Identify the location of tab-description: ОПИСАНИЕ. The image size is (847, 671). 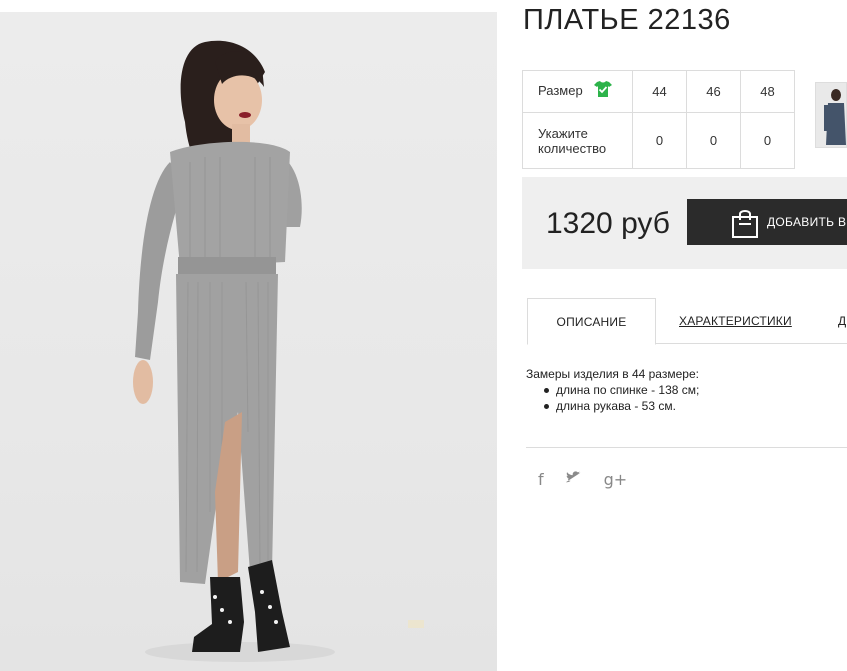
(591, 321).